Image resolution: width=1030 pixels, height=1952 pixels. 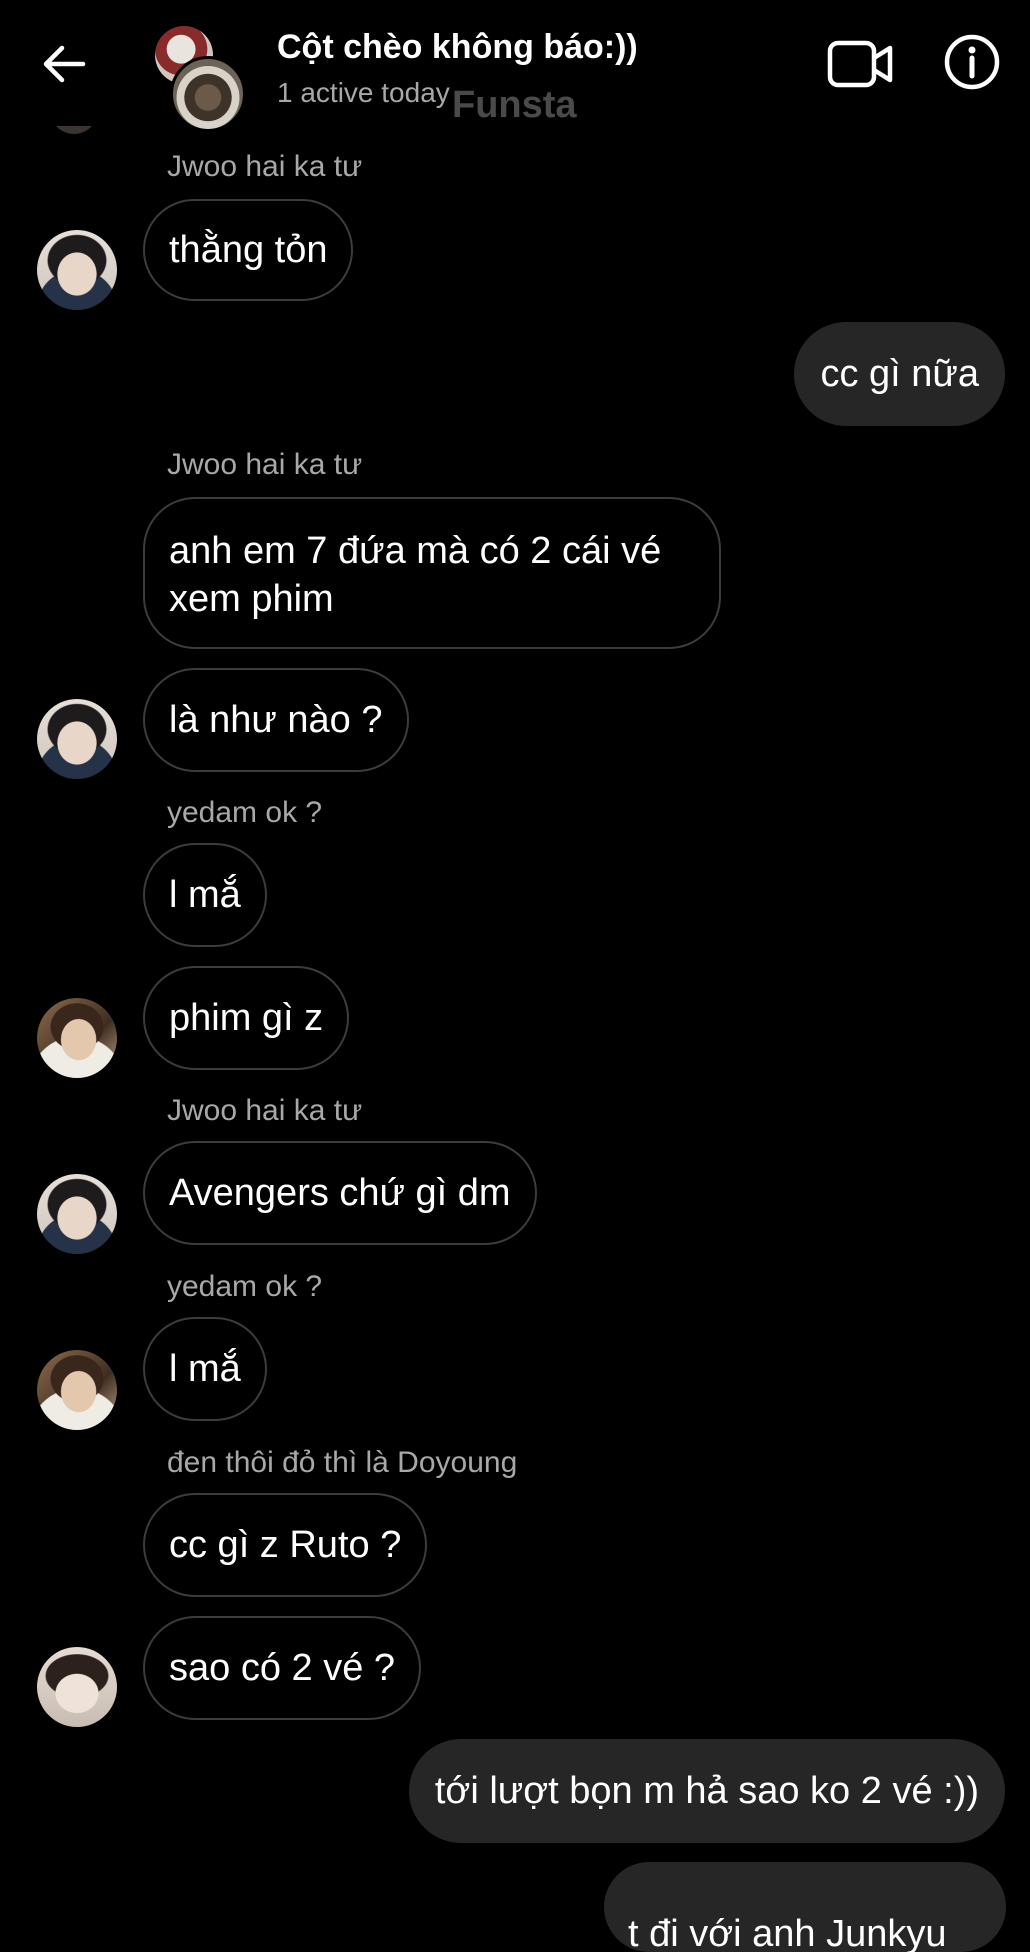 What do you see at coordinates (208, 94) in the screenshot?
I see `group-avatar-front` at bounding box center [208, 94].